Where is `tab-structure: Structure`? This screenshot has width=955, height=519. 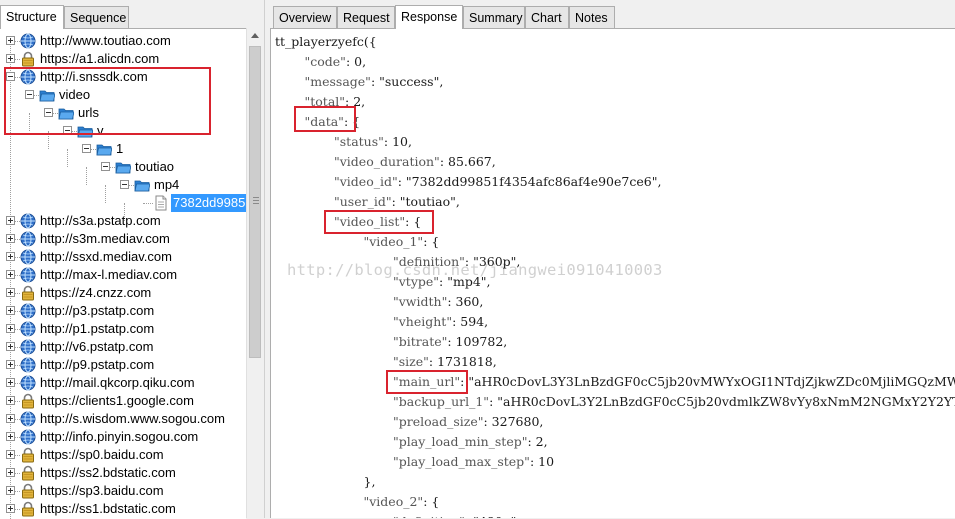
tab-structure: Structure is located at coordinates (32, 17).